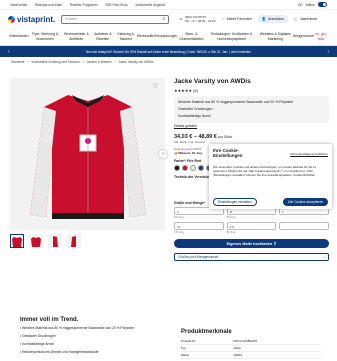 Image resolution: width=337 pixels, height=361 pixels. I want to click on nav-item: Websites & Digitales Marketing, so click(275, 36).